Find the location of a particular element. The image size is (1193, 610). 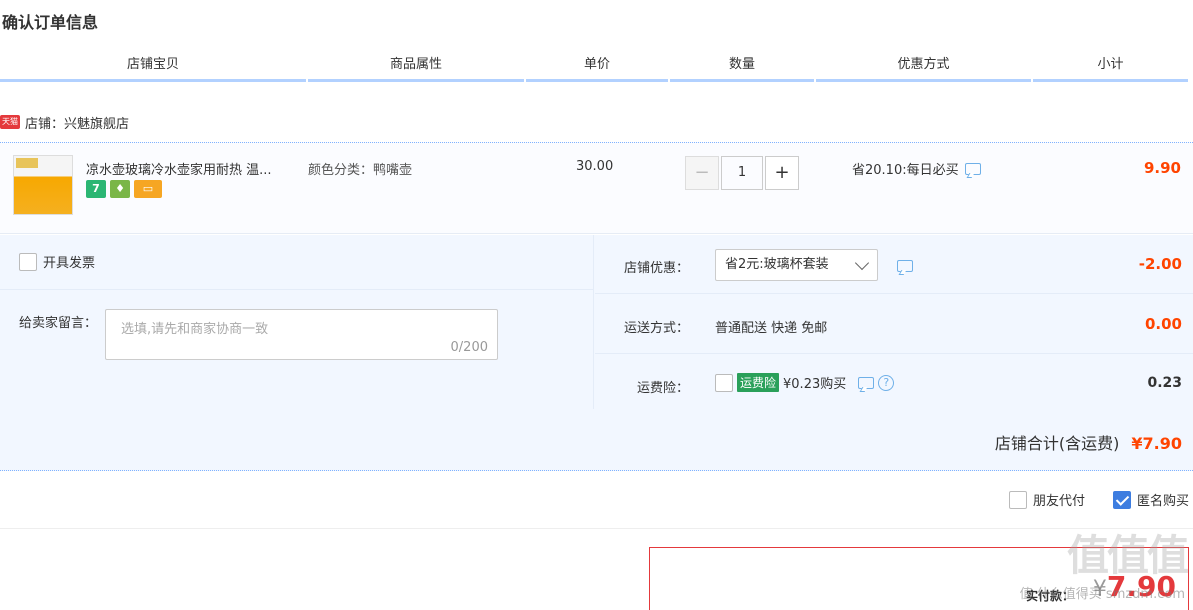

seller-message-input: 选填,请先和商家协商一致 0/200 is located at coordinates (301, 334).